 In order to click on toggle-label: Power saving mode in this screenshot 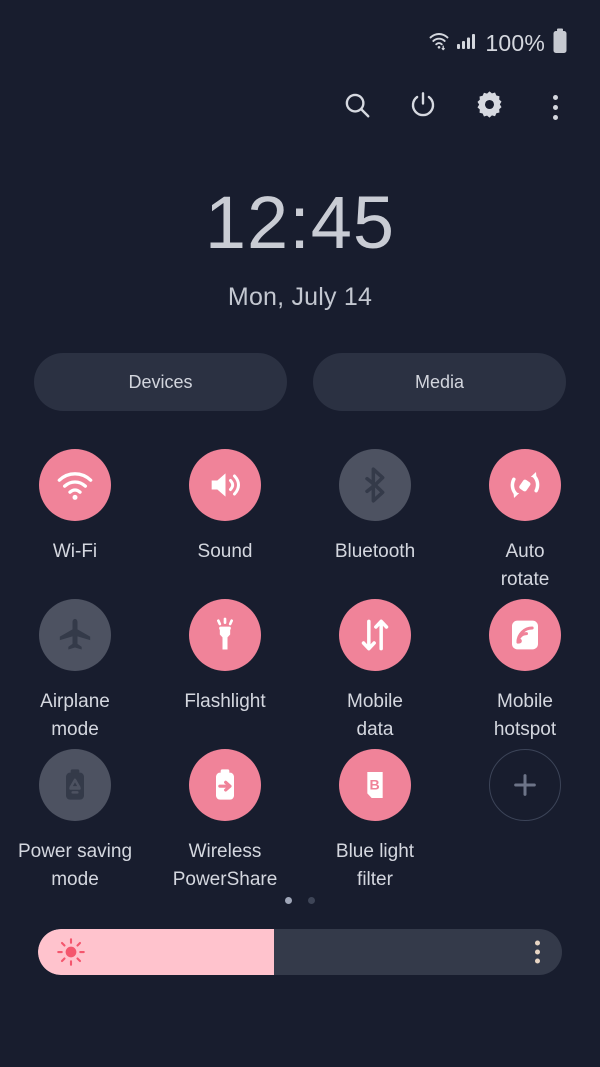, I will do `click(75, 865)`.